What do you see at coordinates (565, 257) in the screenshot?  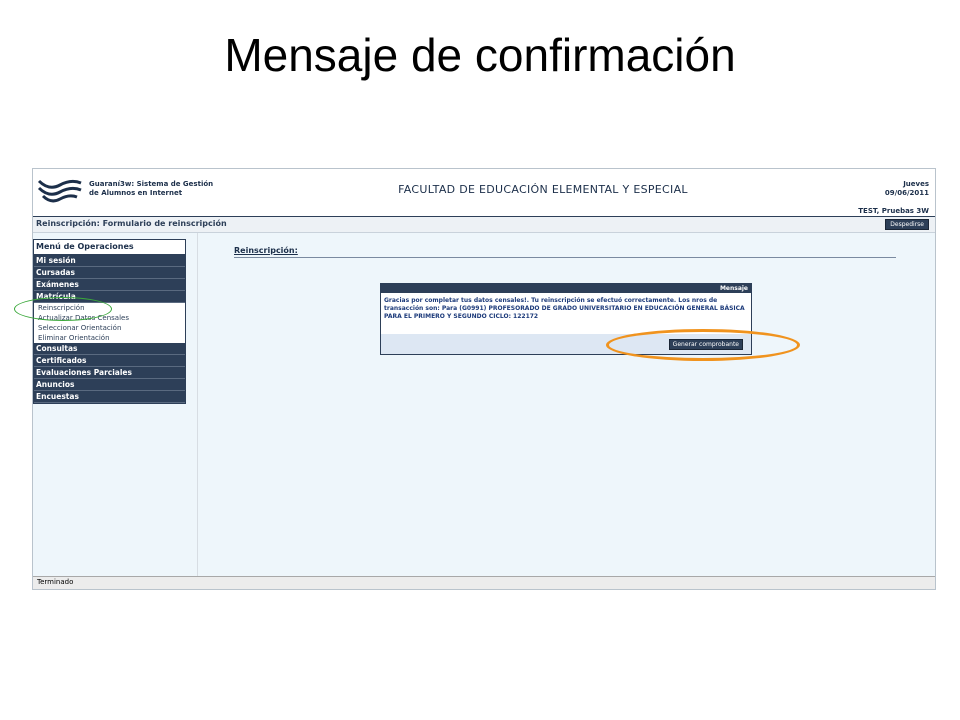 I see `section-divider` at bounding box center [565, 257].